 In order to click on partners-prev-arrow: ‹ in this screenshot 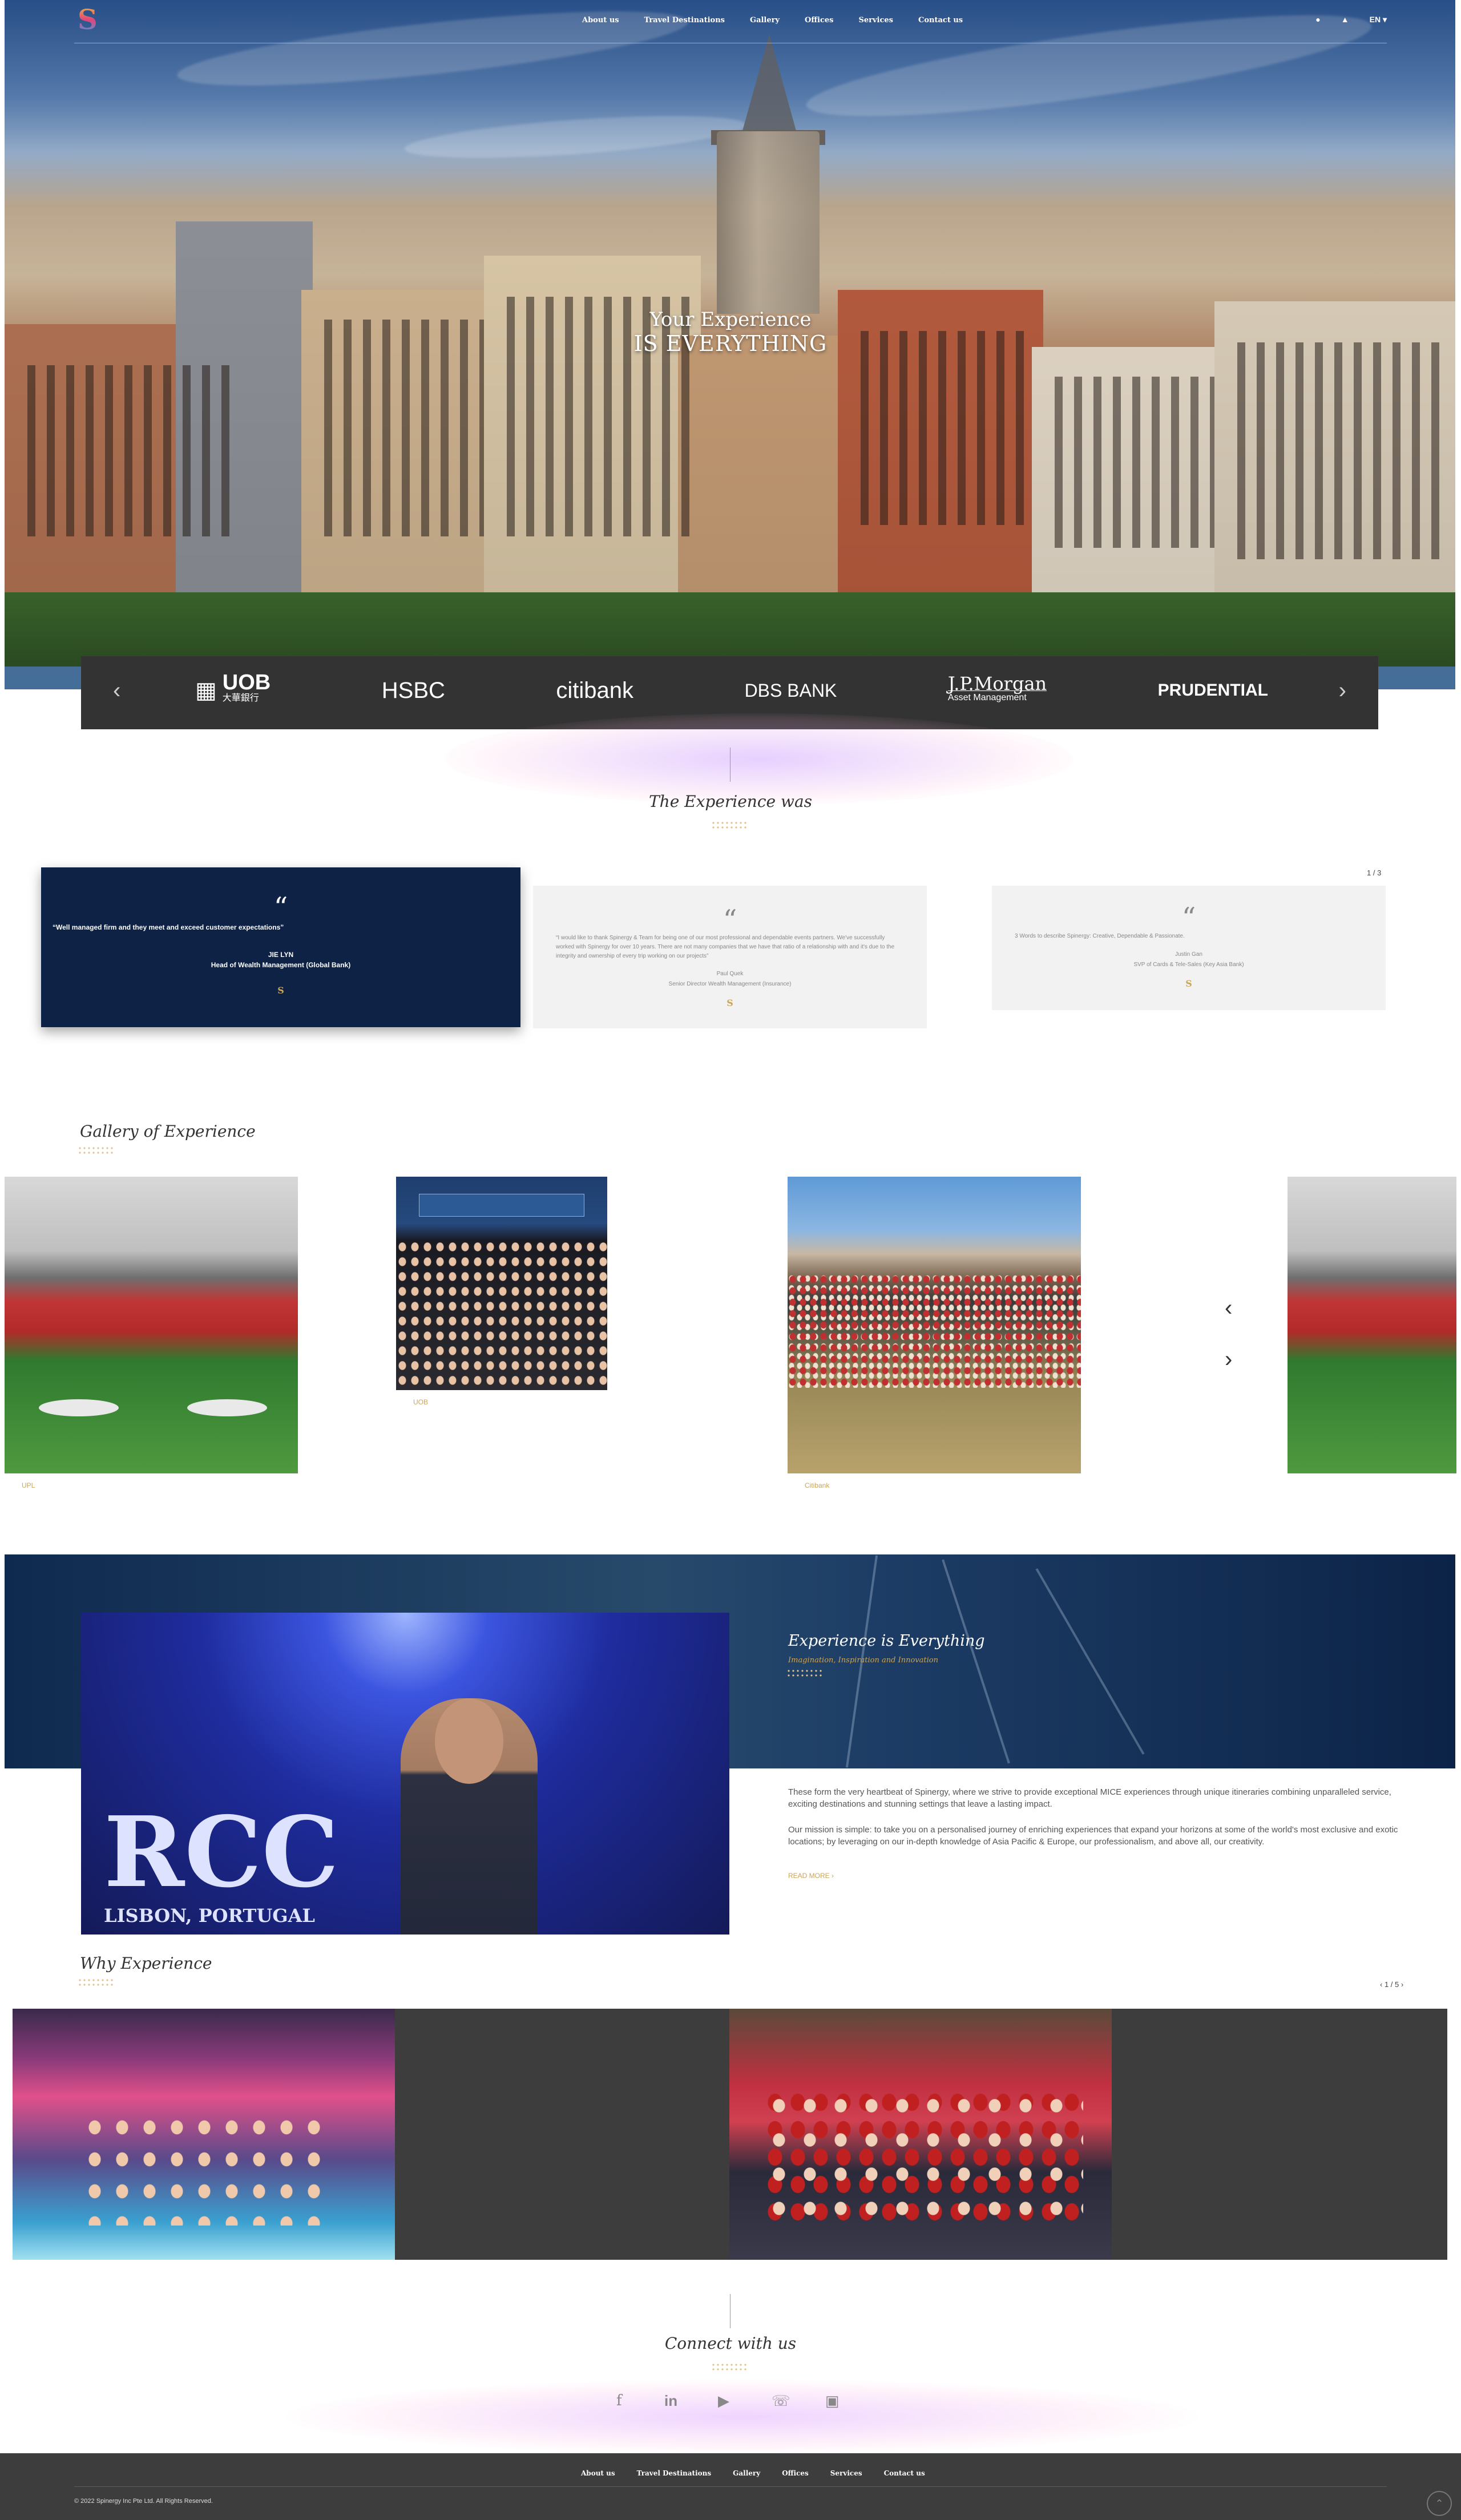, I will do `click(116, 691)`.